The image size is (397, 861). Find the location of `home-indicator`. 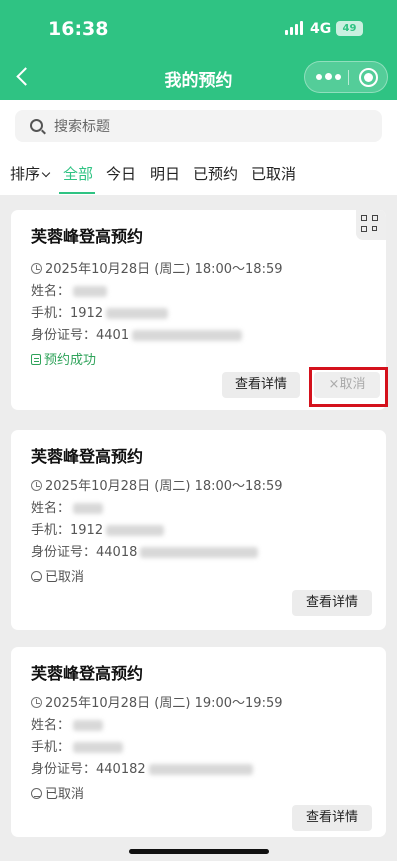

home-indicator is located at coordinates (199, 851).